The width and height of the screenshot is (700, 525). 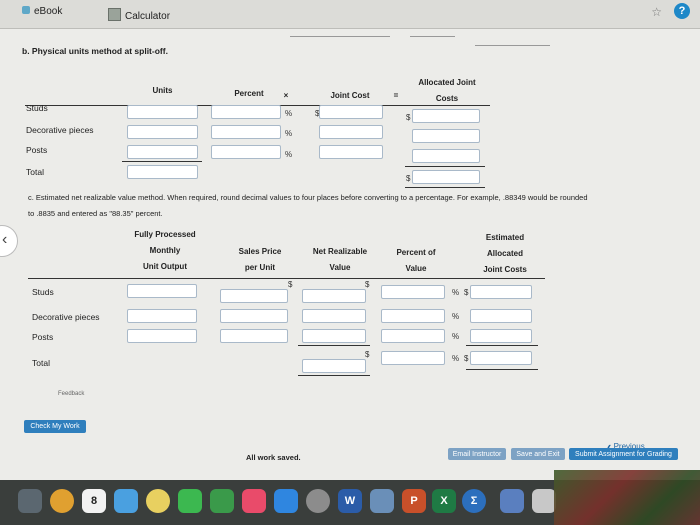 I want to click on word-letter: W, so click(x=350, y=501).